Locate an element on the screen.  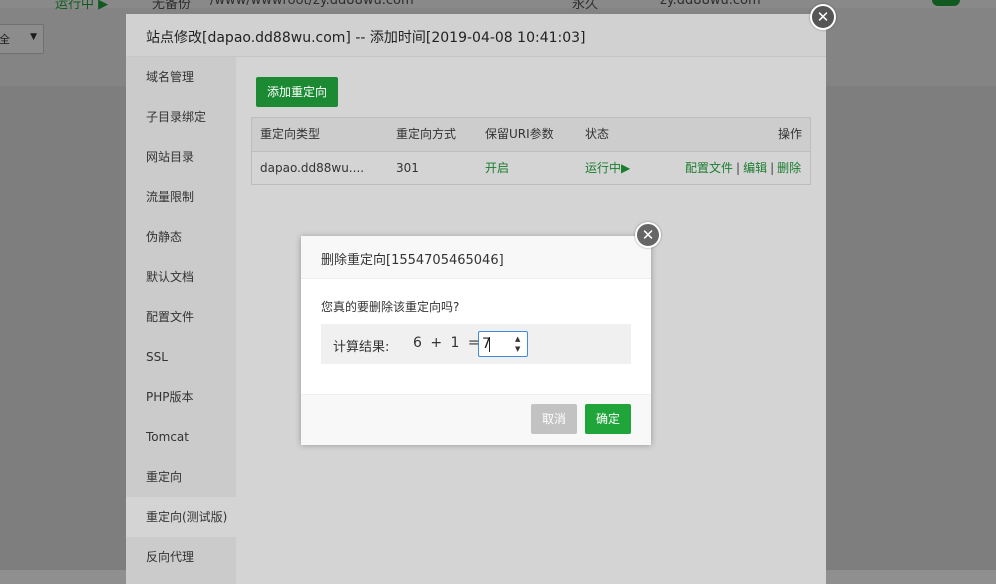
spin-up-icon: ▲ is located at coordinates (517, 339).